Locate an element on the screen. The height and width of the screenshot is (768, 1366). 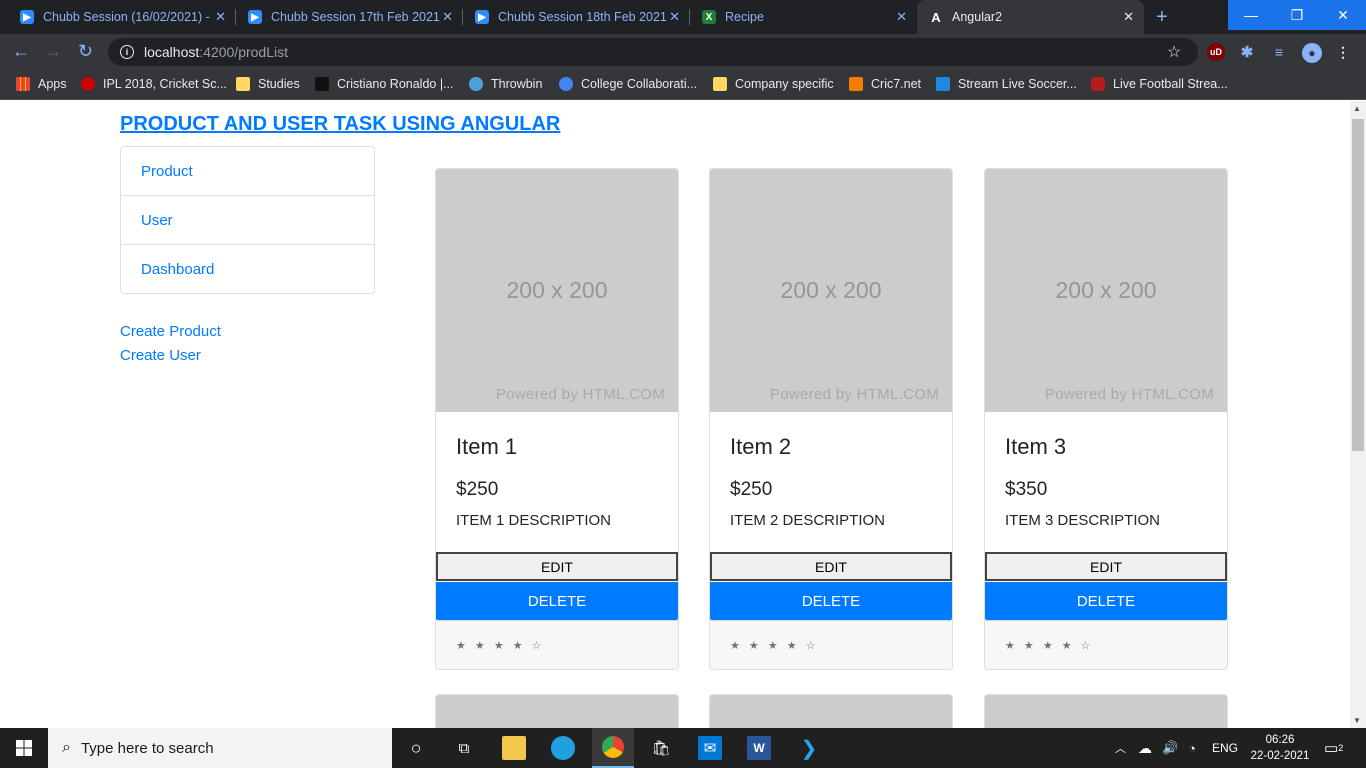
address-path: :4200/prodList is located at coordinates (243, 52).